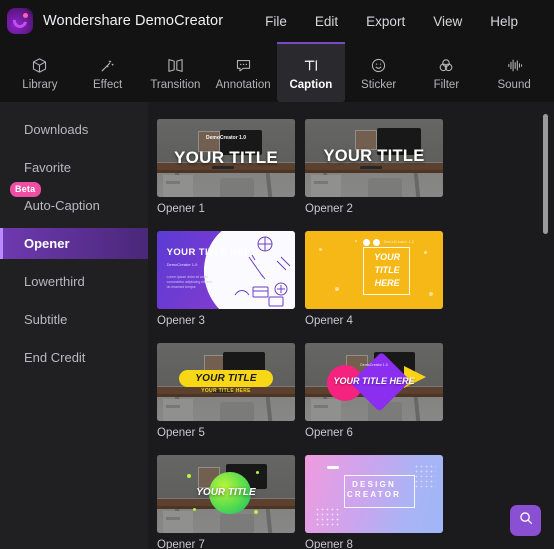  What do you see at coordinates (374, 484) in the screenshot?
I see `thumb-title: DESIGN` at bounding box center [374, 484].